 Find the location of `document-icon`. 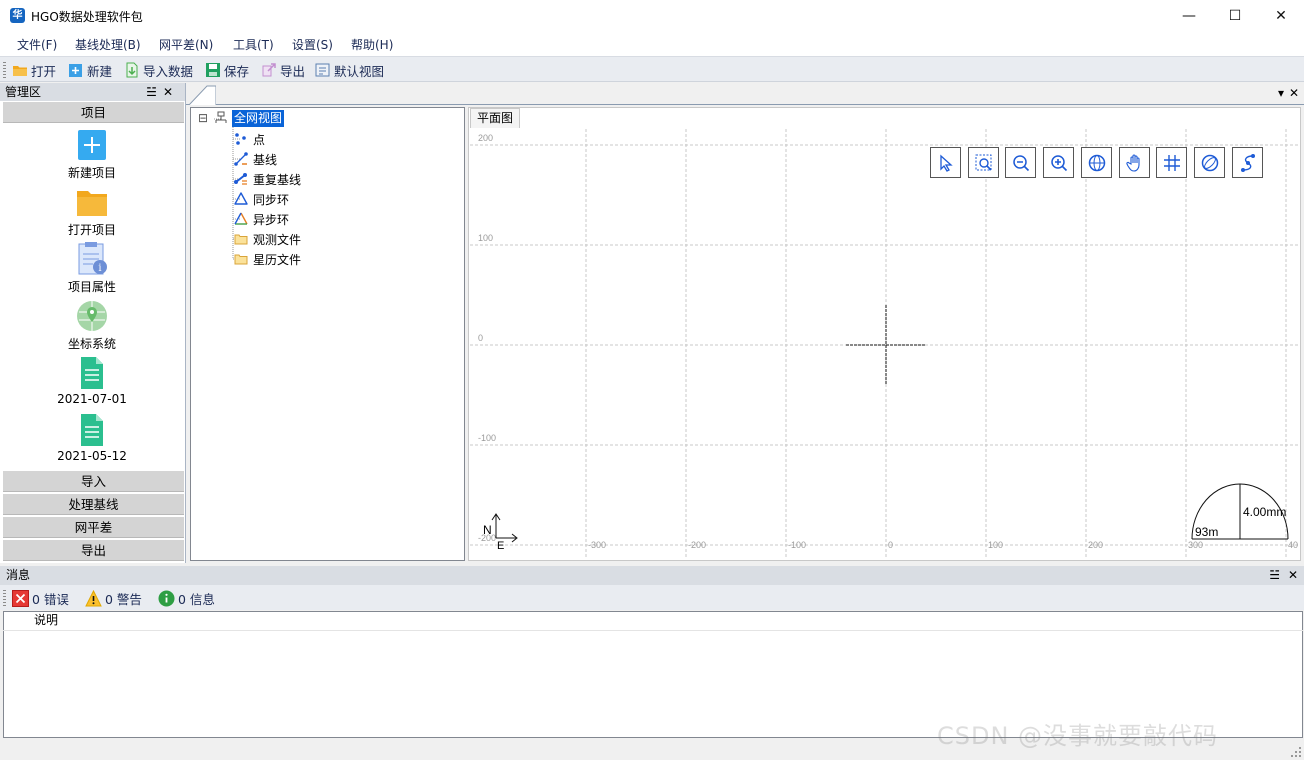

document-icon is located at coordinates (92, 430).